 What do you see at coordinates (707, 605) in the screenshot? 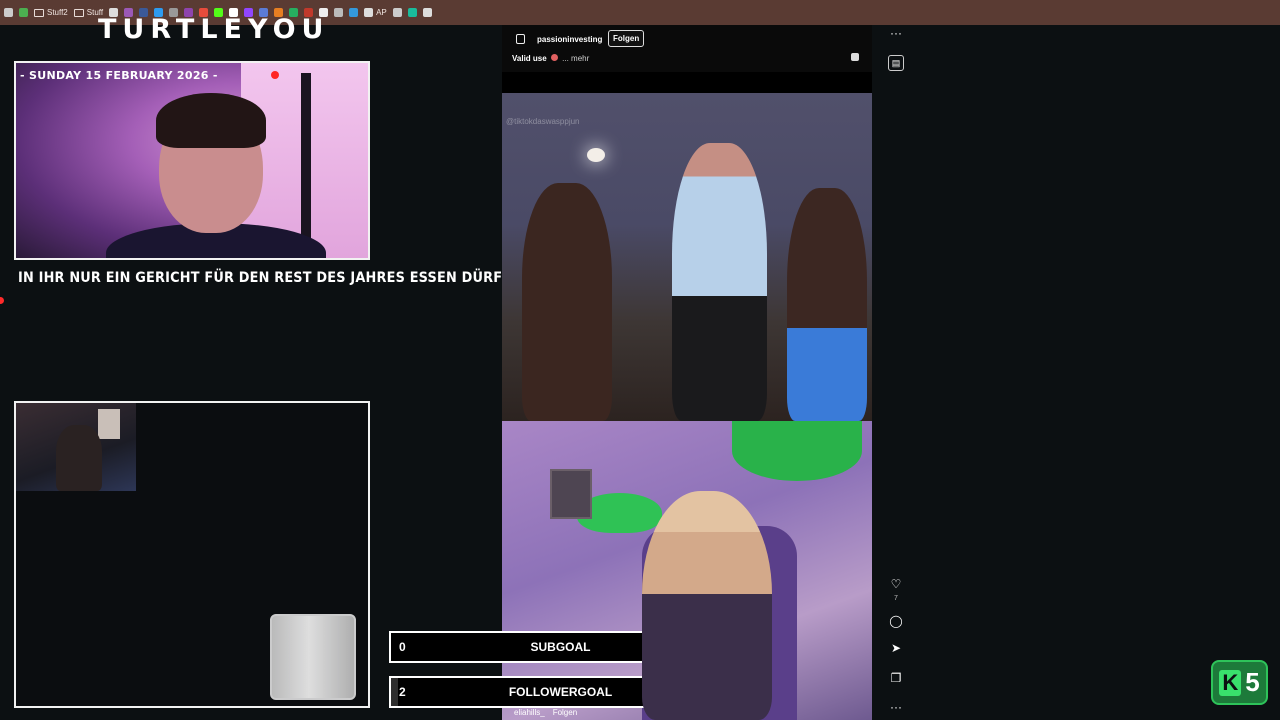
I see `streamer-woman` at bounding box center [707, 605].